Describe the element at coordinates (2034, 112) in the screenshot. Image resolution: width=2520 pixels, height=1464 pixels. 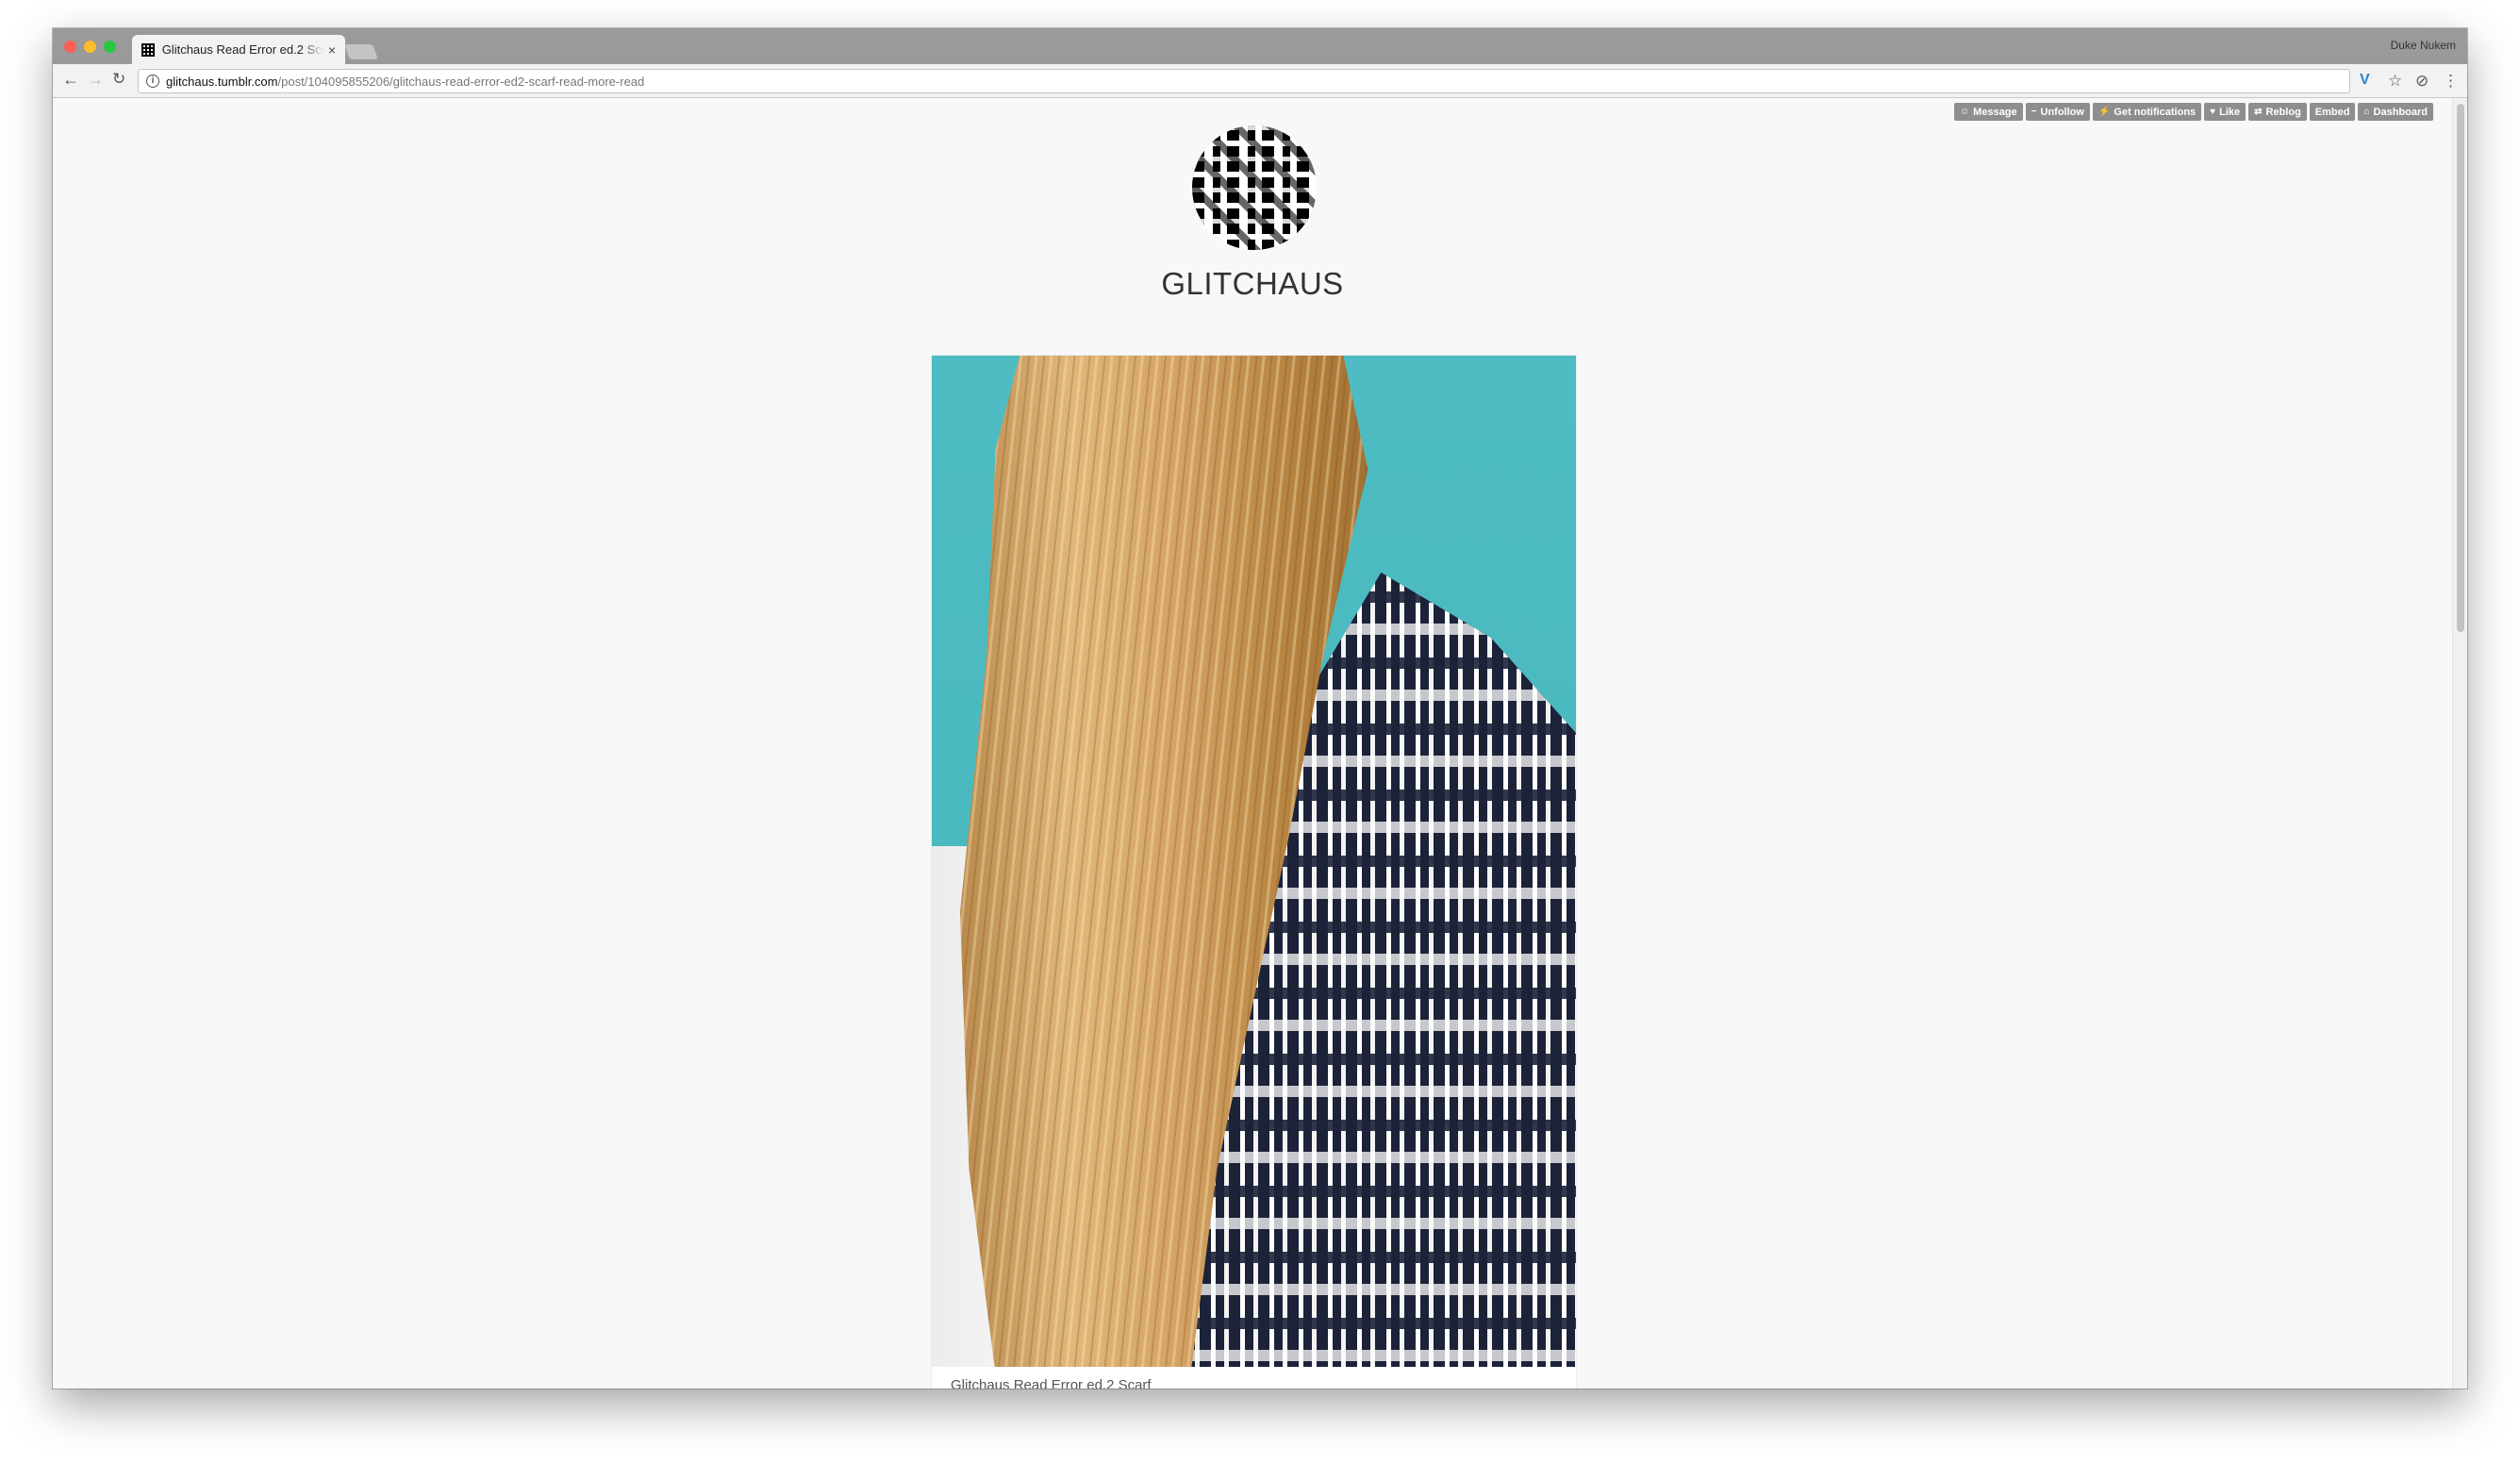
I see `minus-icon: −` at that location.